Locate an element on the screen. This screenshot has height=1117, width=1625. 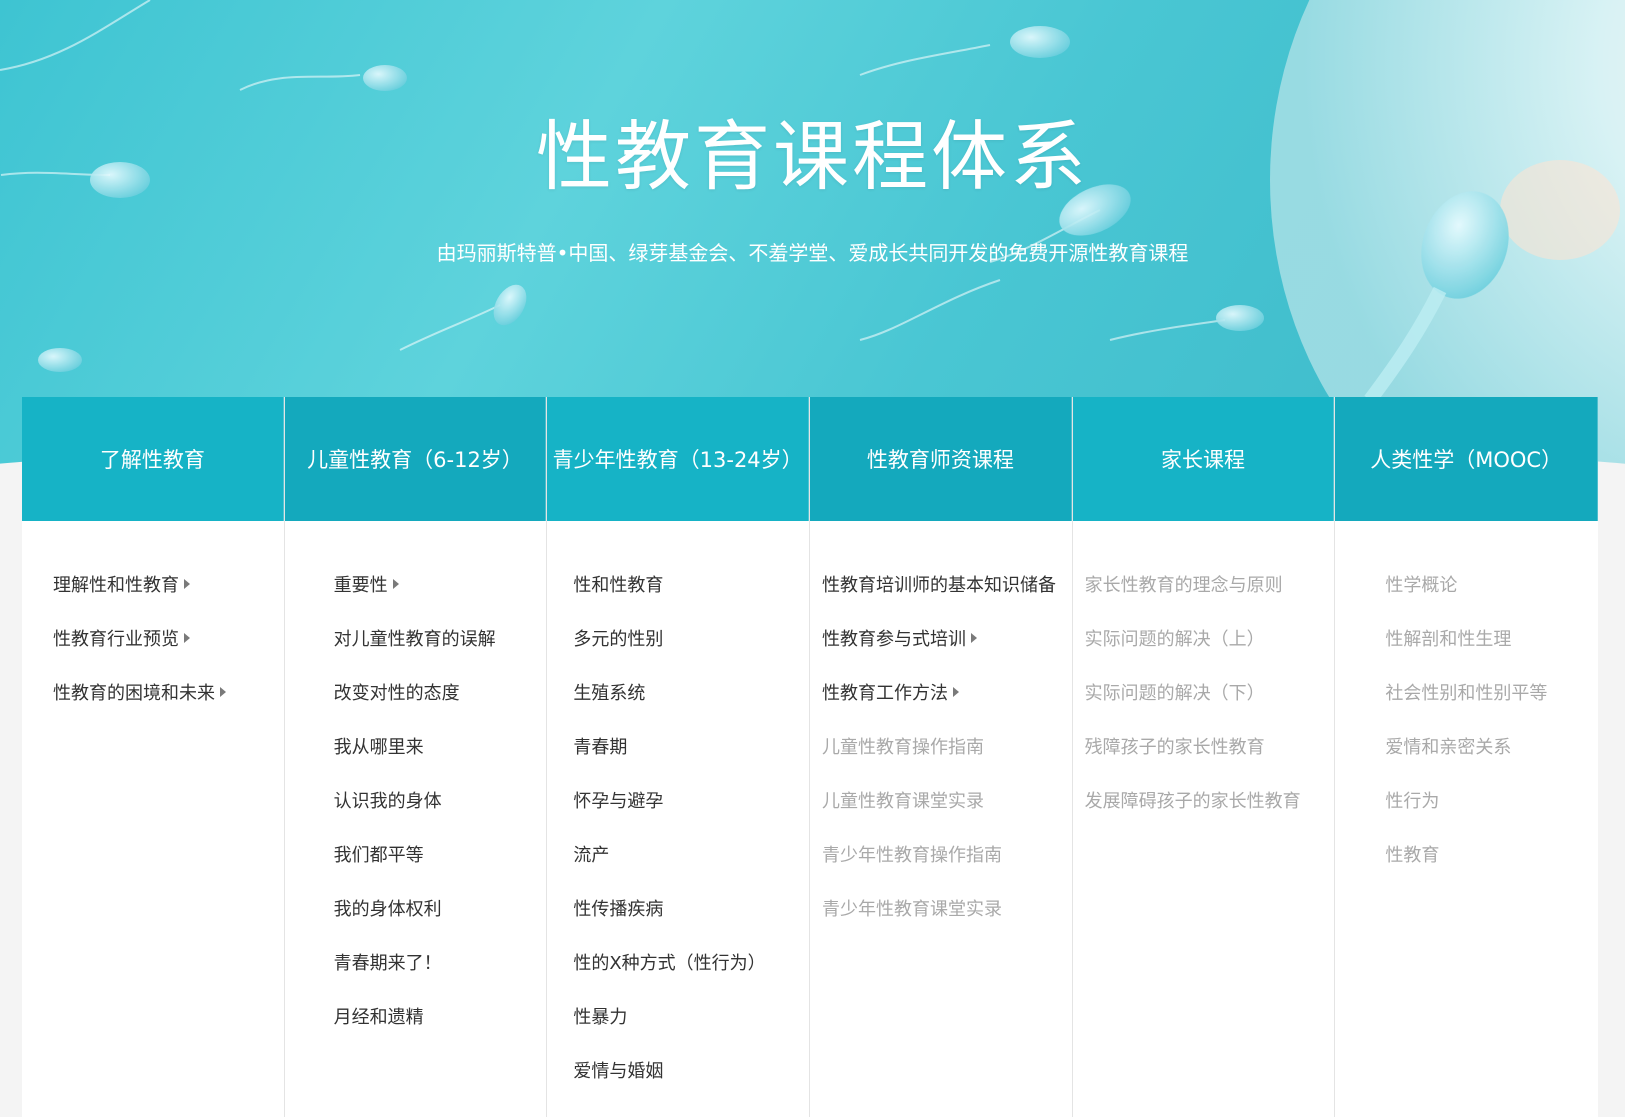
course-item: 性教育工作方法 is located at coordinates (947, 692).